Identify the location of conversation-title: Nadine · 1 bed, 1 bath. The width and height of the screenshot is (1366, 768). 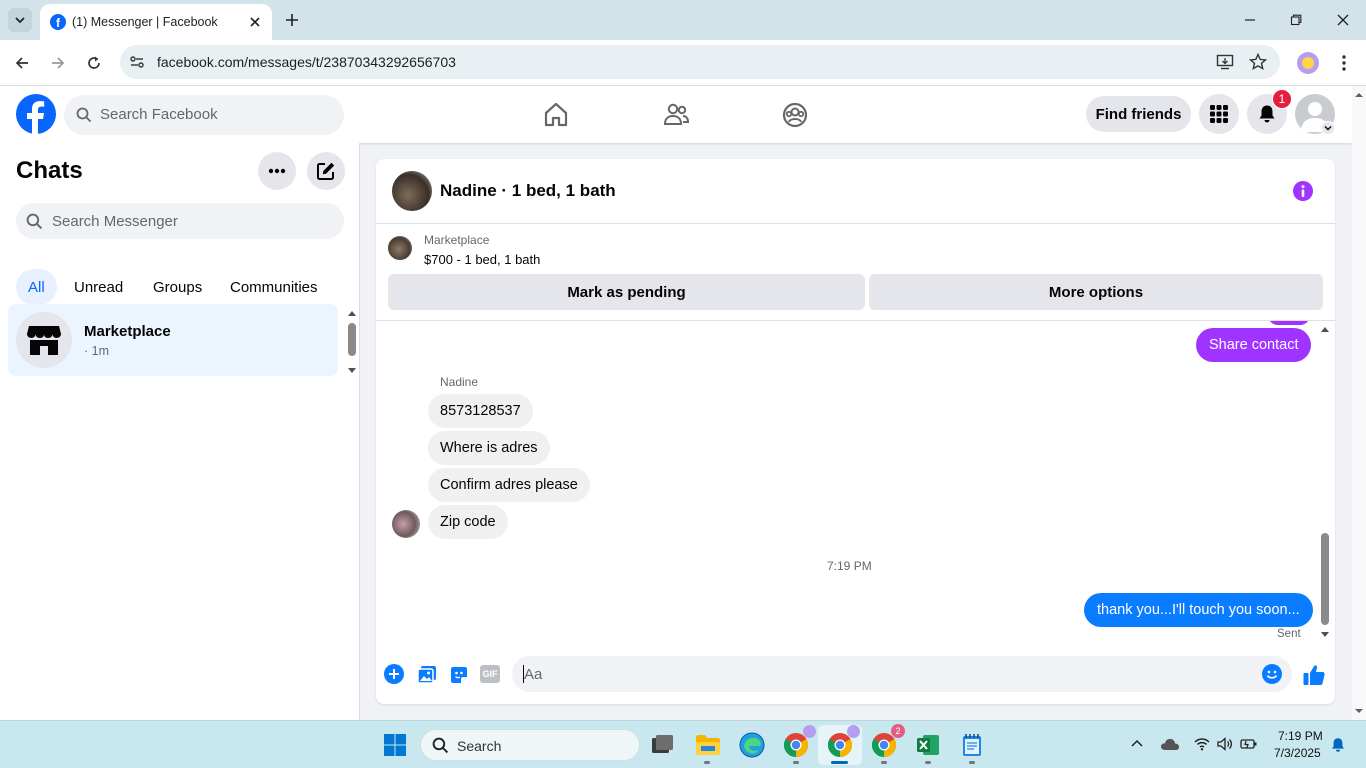
(528, 191).